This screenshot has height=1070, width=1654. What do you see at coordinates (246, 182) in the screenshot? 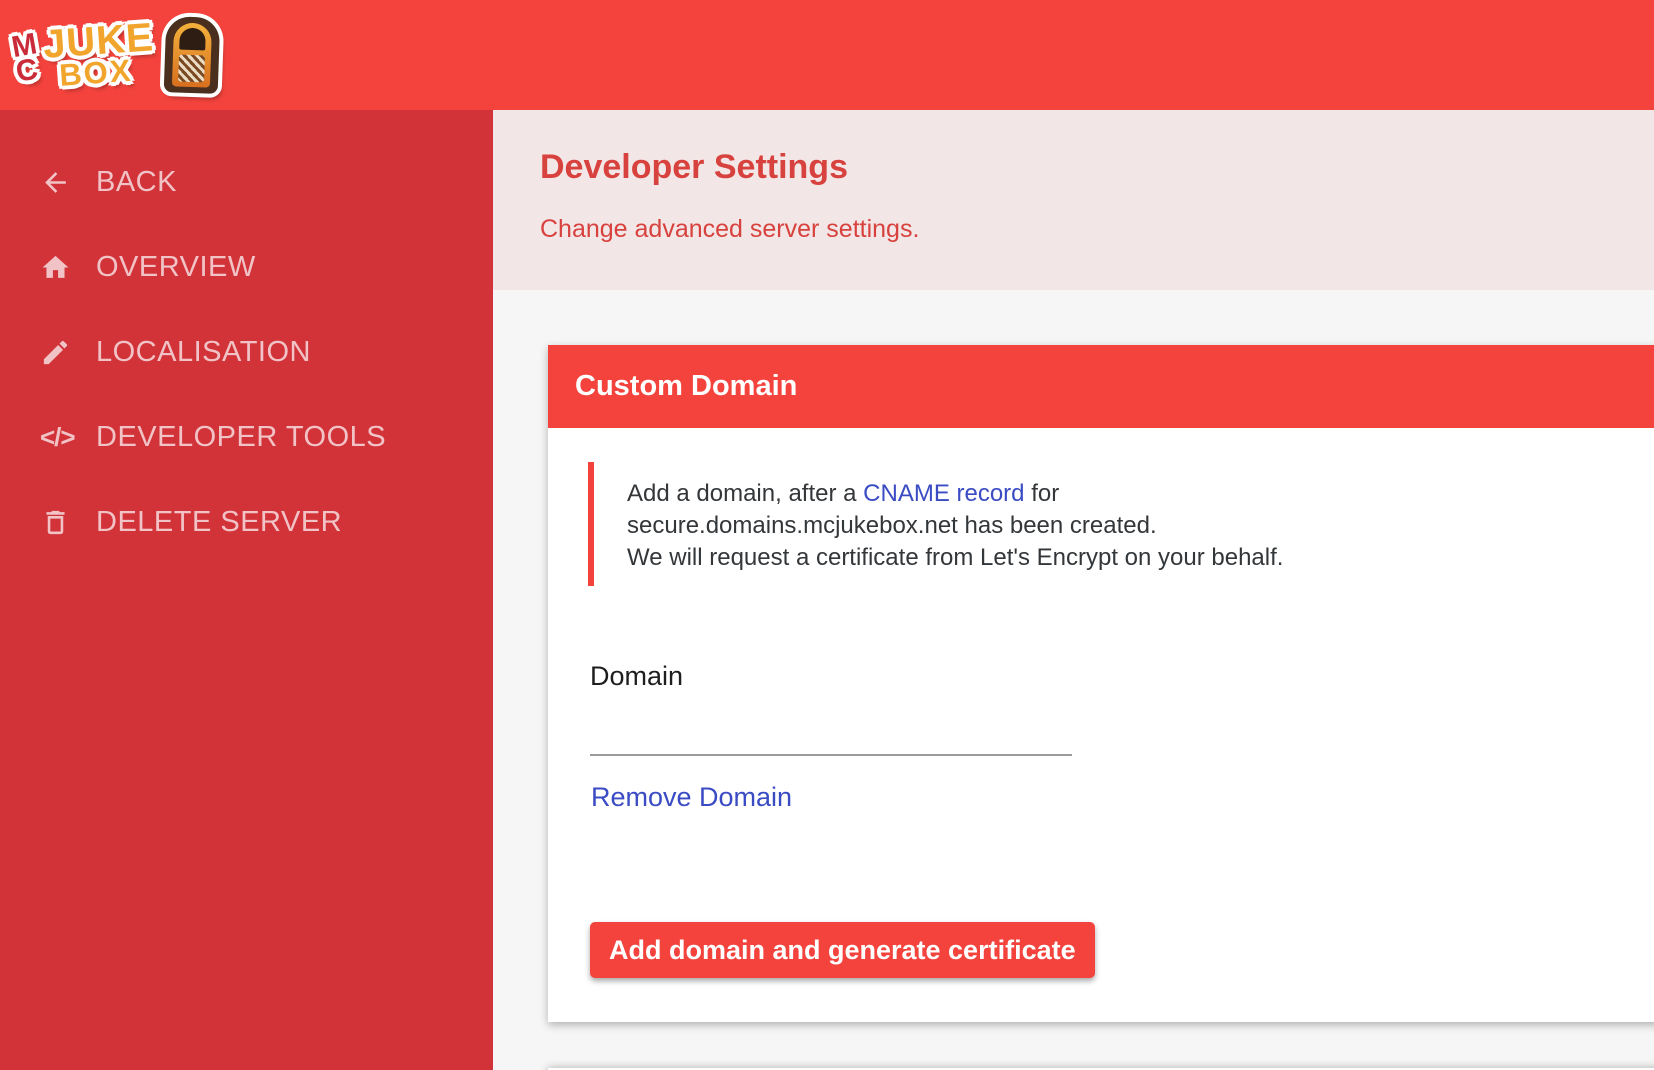
I see `sidebar-item-back: BACK` at bounding box center [246, 182].